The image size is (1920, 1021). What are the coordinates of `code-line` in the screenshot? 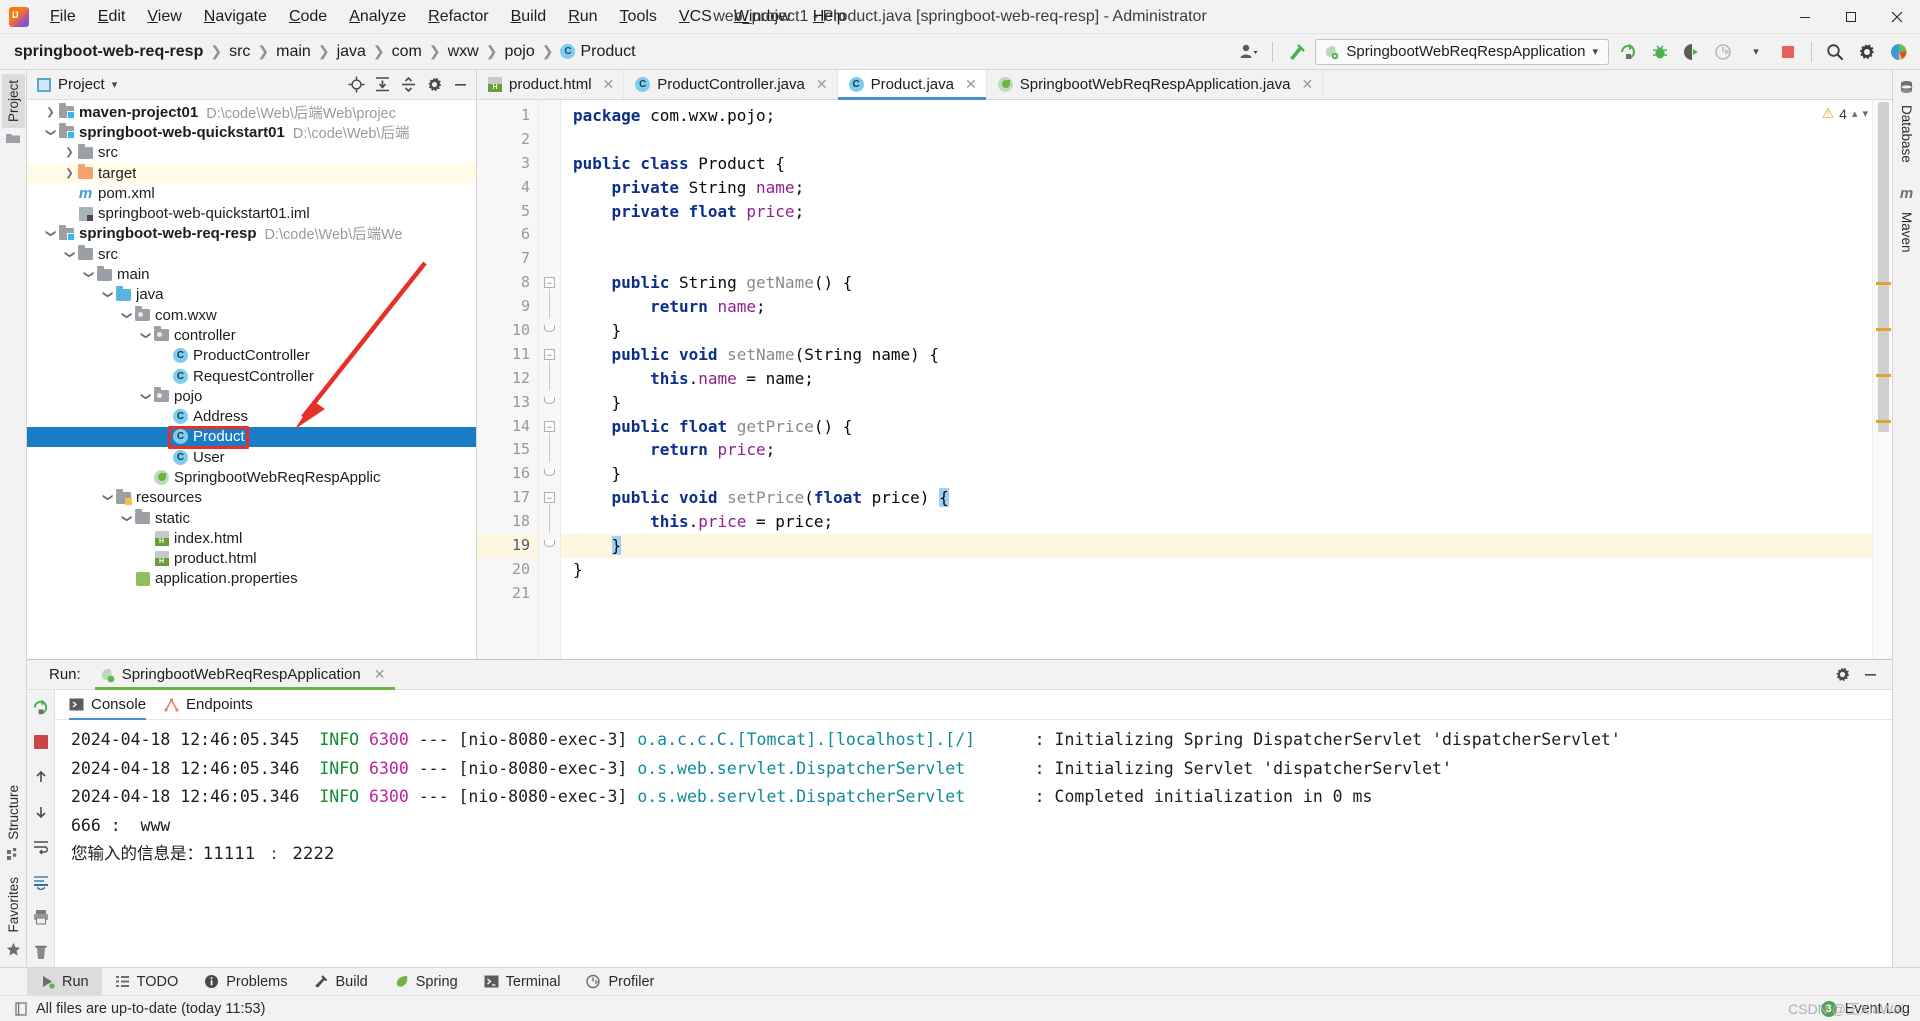 It's located at (1216, 259).